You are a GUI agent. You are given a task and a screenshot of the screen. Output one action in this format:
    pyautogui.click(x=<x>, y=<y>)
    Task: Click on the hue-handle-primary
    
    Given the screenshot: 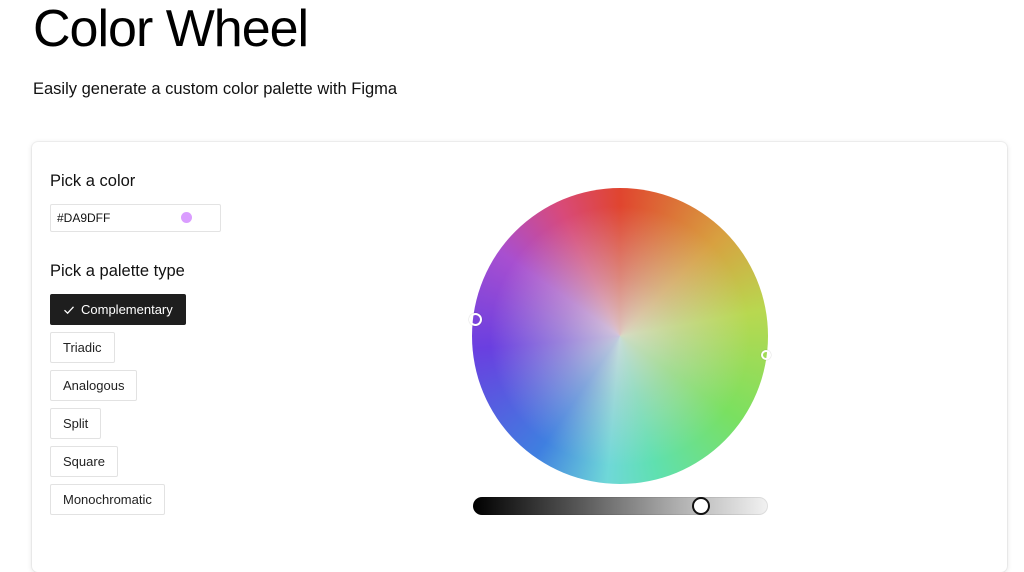 What is the action you would take?
    pyautogui.click(x=475, y=319)
    